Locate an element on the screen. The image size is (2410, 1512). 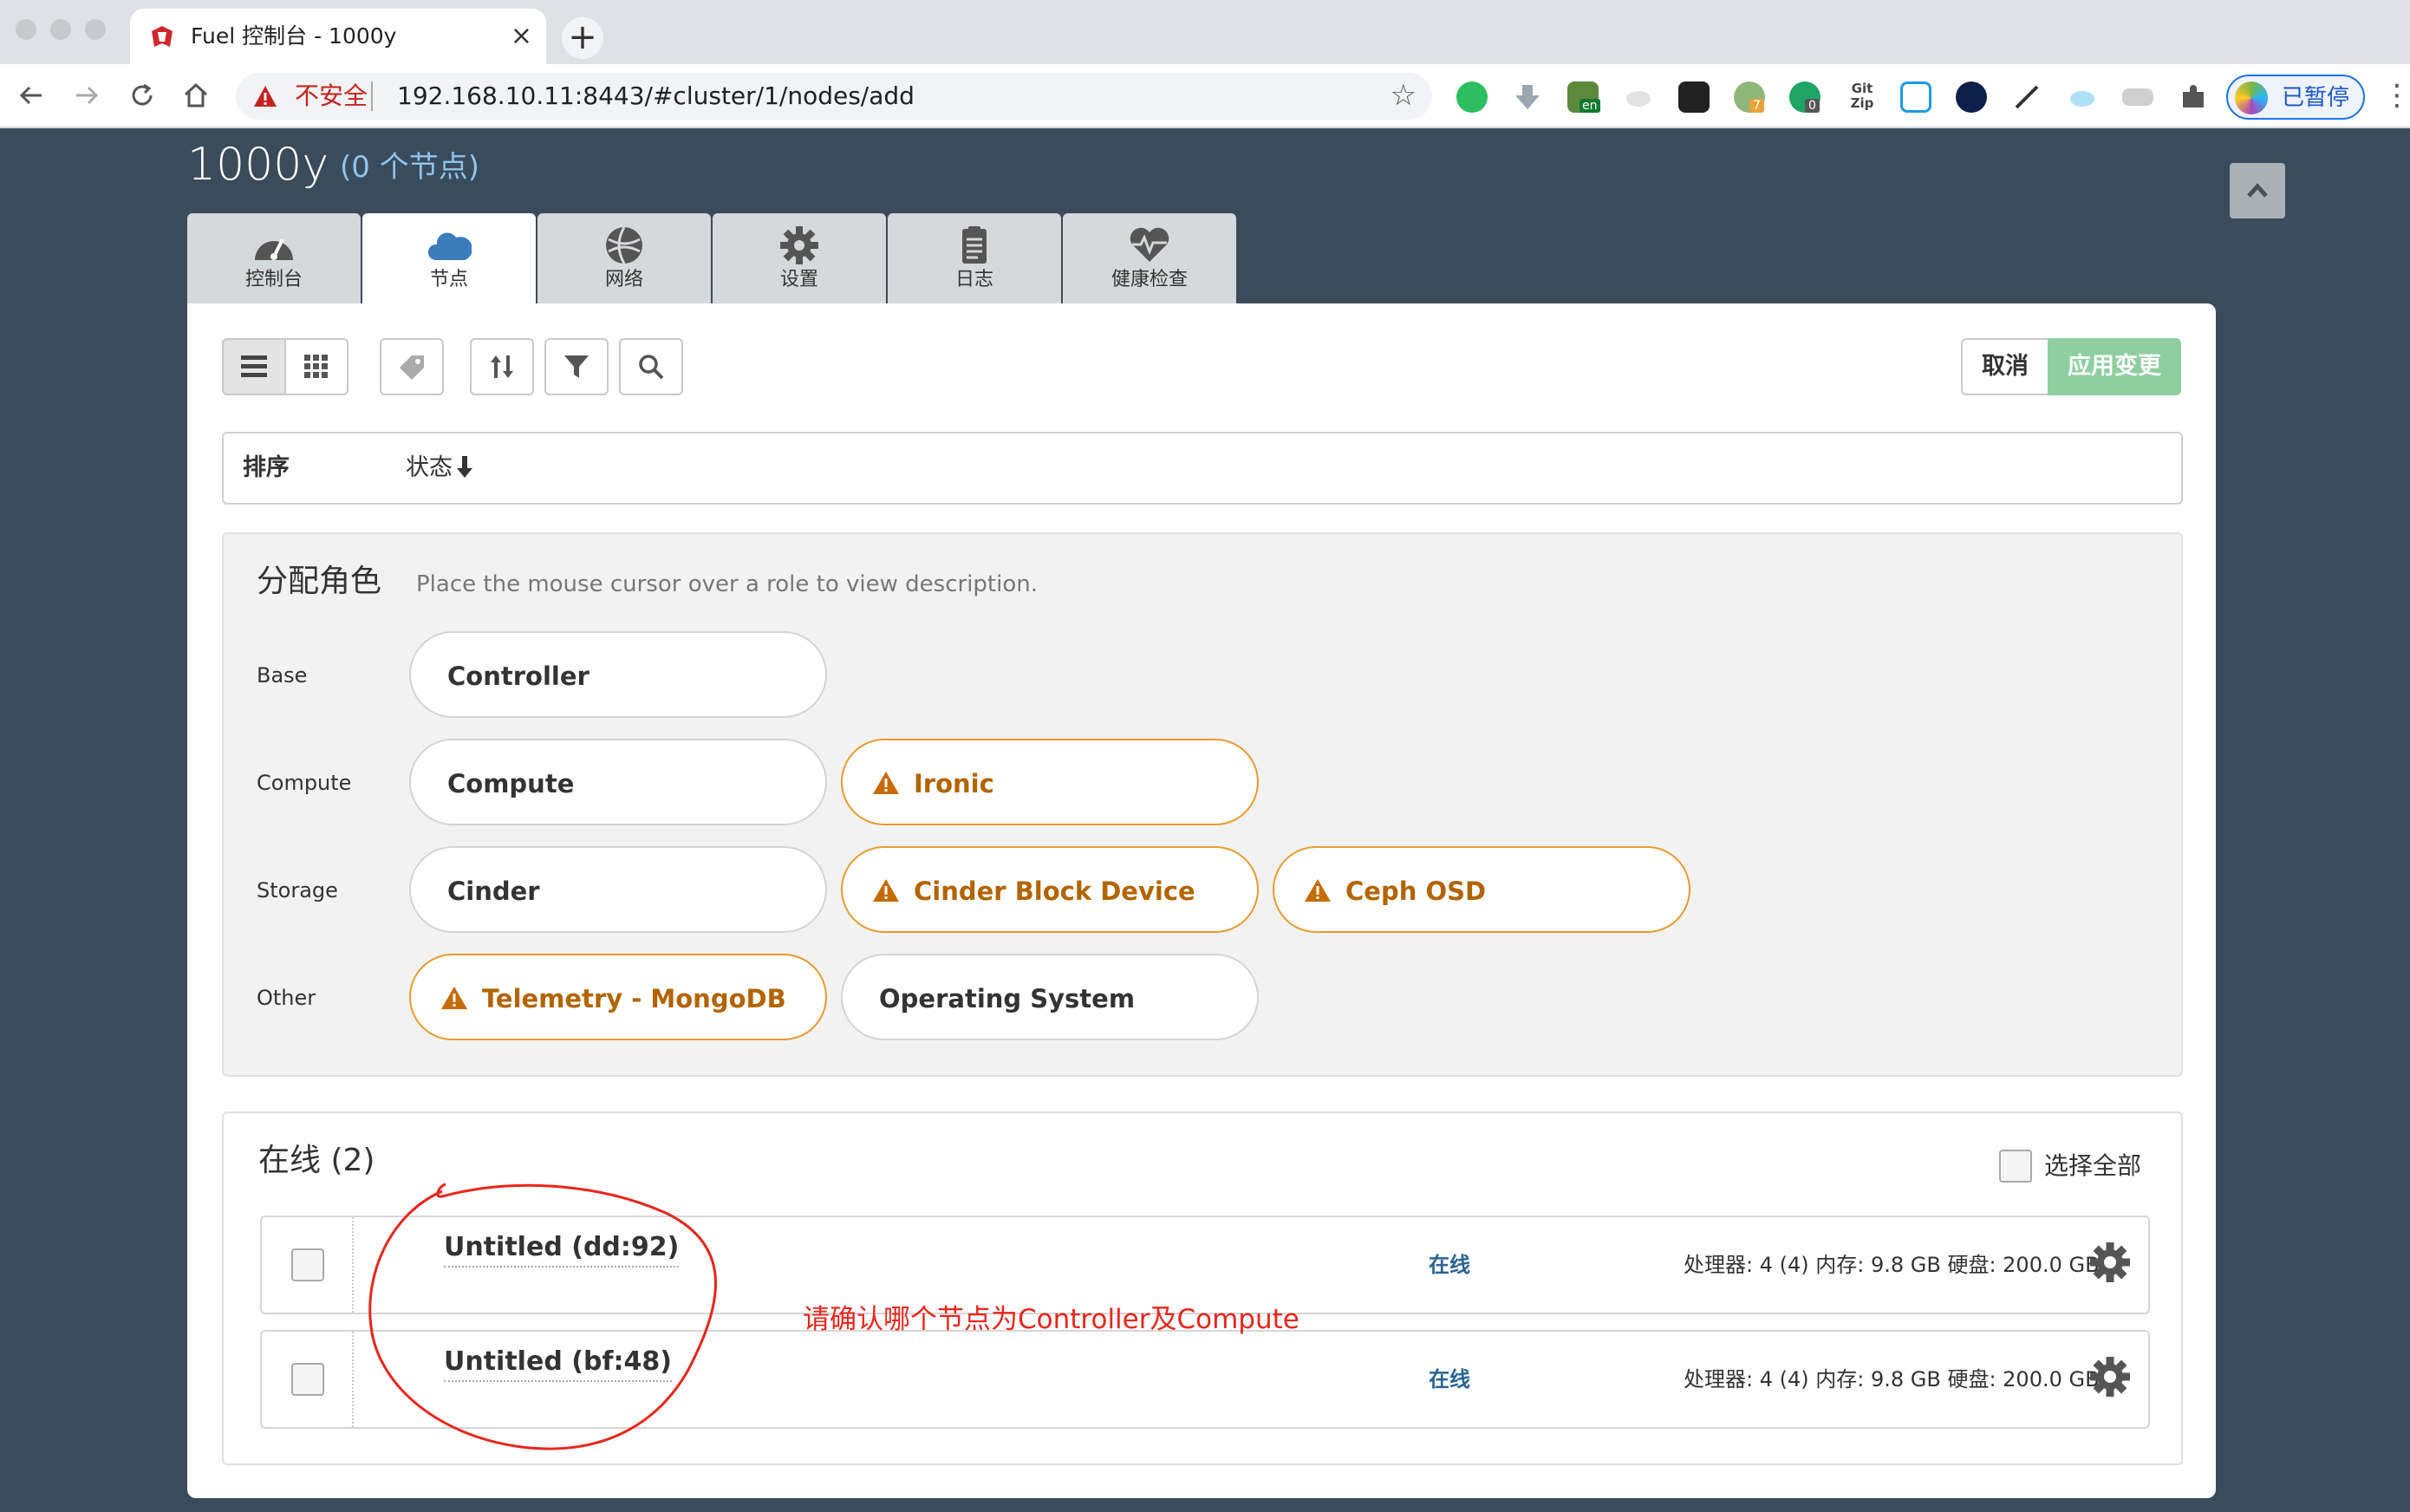
profile-button: 已暂停 is located at coordinates (2295, 98).